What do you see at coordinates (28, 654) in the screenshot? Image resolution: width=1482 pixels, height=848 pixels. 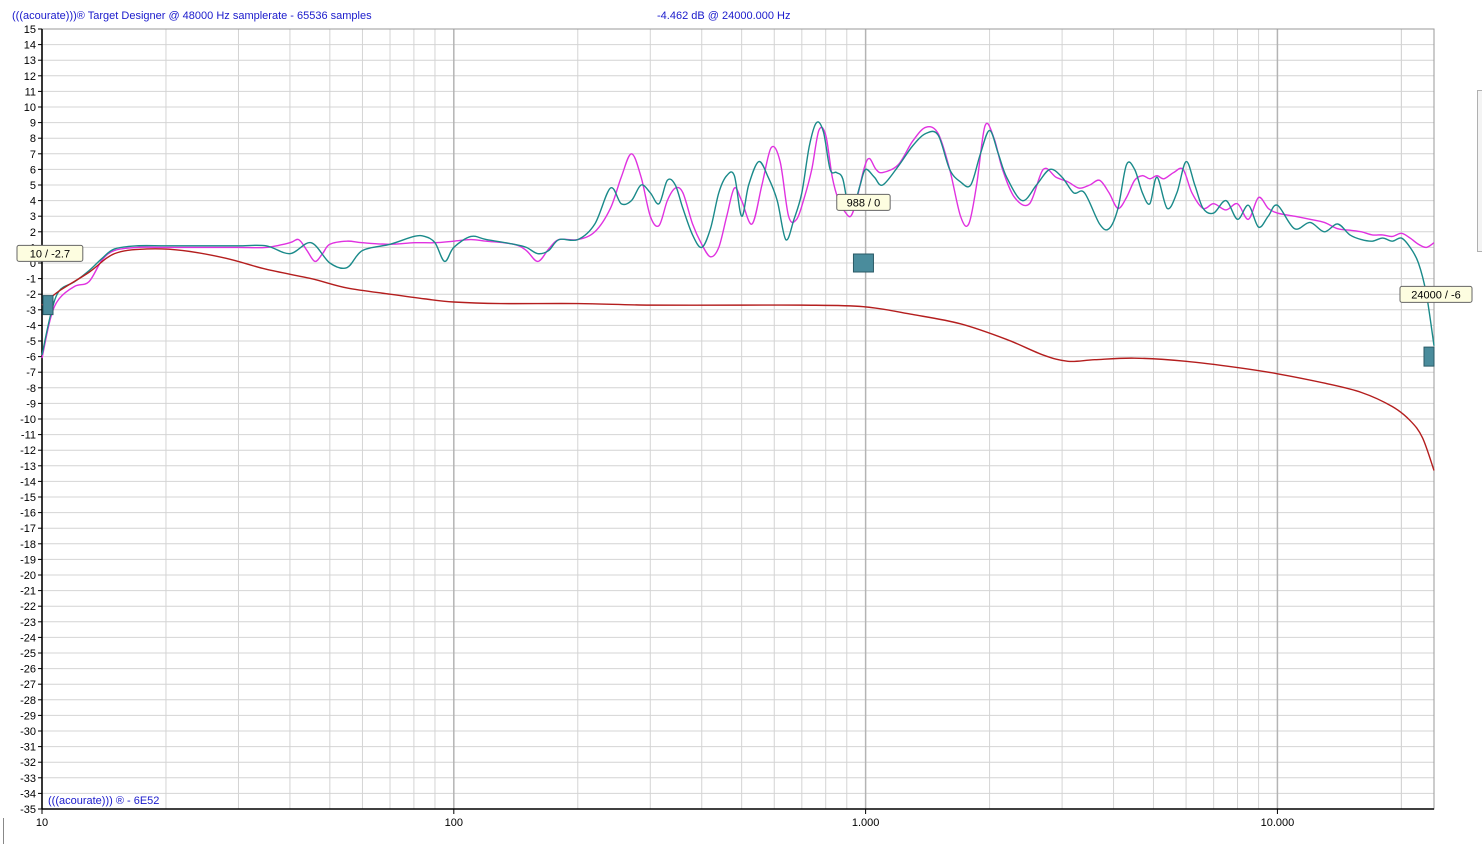 I see `y-tick-label: -25` at bounding box center [28, 654].